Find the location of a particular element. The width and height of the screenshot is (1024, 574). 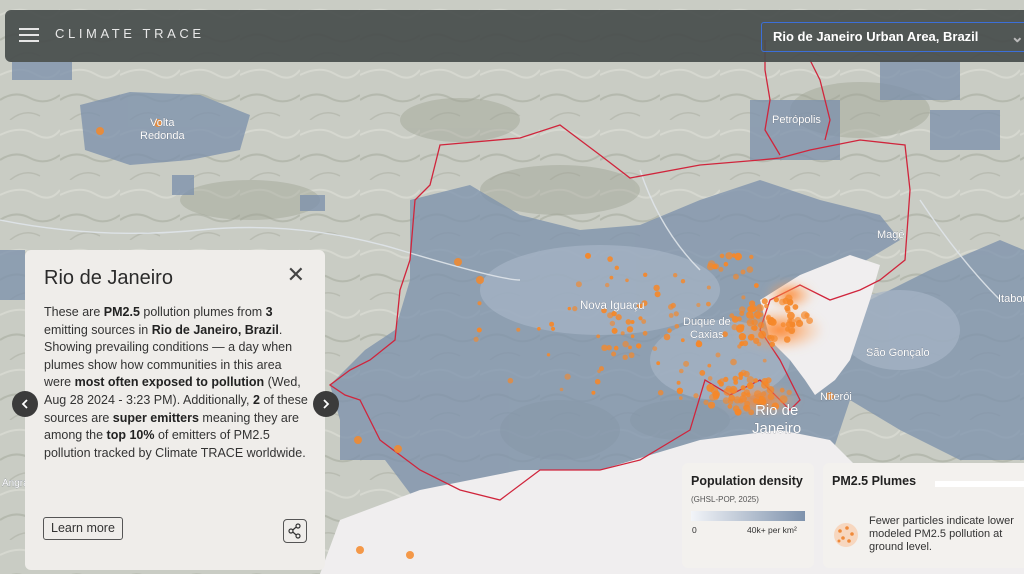

desc-bold: most often exposed to pollution is located at coordinates (169, 382).